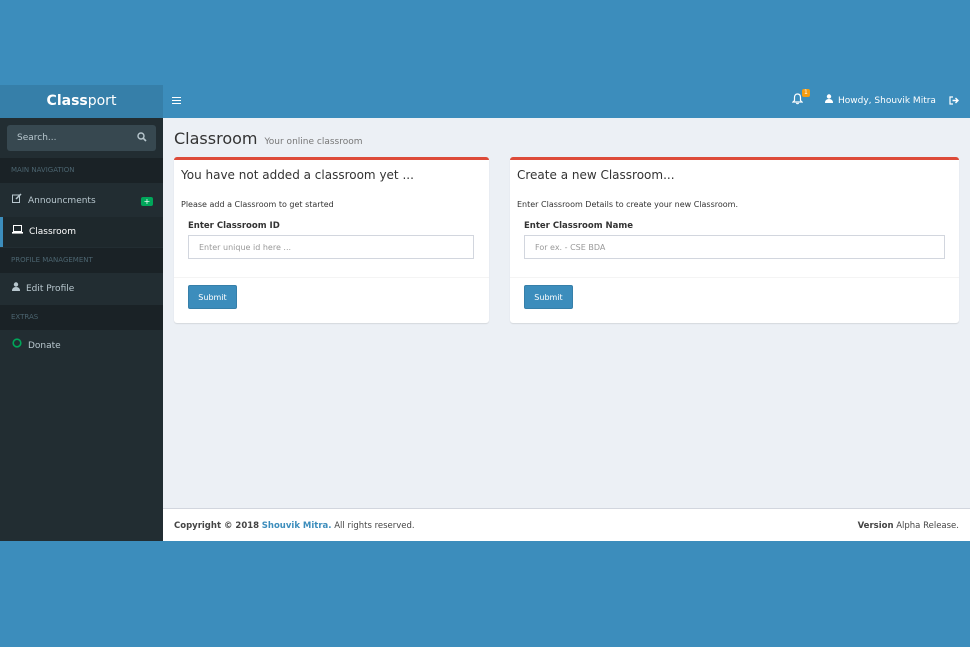  What do you see at coordinates (257, 204) in the screenshot?
I see `box-description: Please add a Classroom to get started` at bounding box center [257, 204].